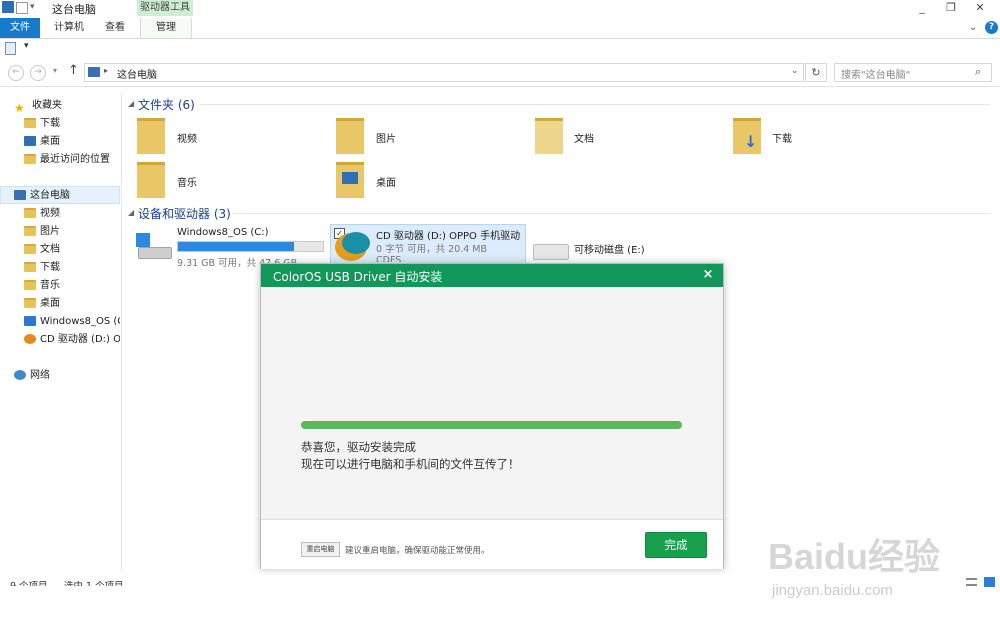 The image size is (1000, 625). I want to click on folders-section-header: 文件夹 (6), so click(166, 104).